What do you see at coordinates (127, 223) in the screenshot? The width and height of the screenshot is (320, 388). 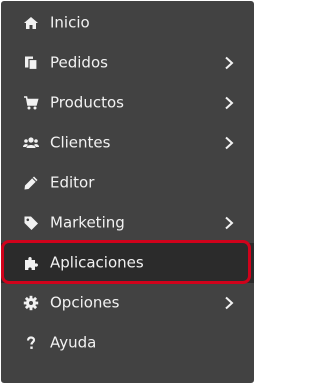 I see `menu-item-marketing: Marketing` at bounding box center [127, 223].